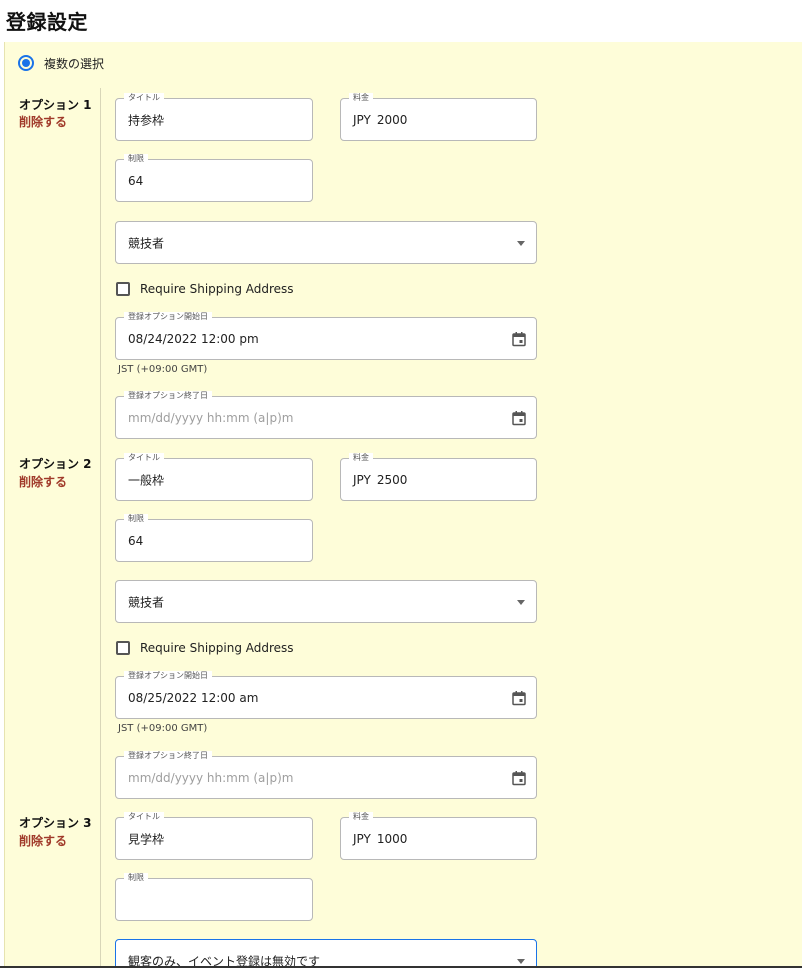 The width and height of the screenshot is (802, 968). Describe the element at coordinates (193, 697) in the screenshot. I see `option-2-start-date-value: 08/25/2022 12:00 am` at that location.